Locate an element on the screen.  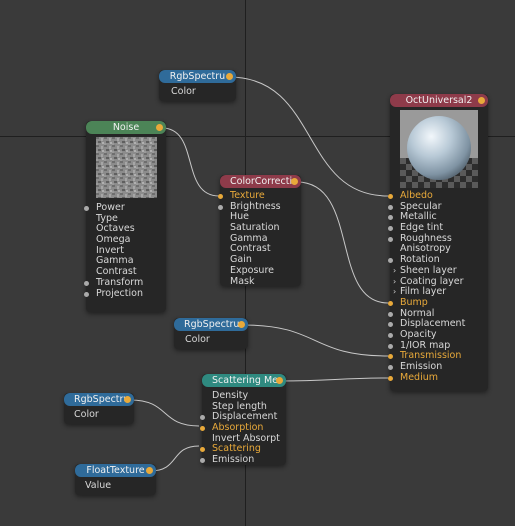
pin-bump: Bump is located at coordinates (438, 302).